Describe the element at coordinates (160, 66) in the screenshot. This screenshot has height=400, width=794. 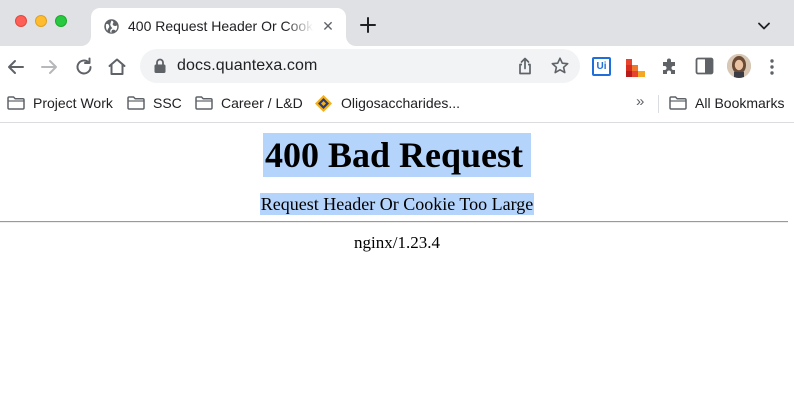
I see `lock-icon` at that location.